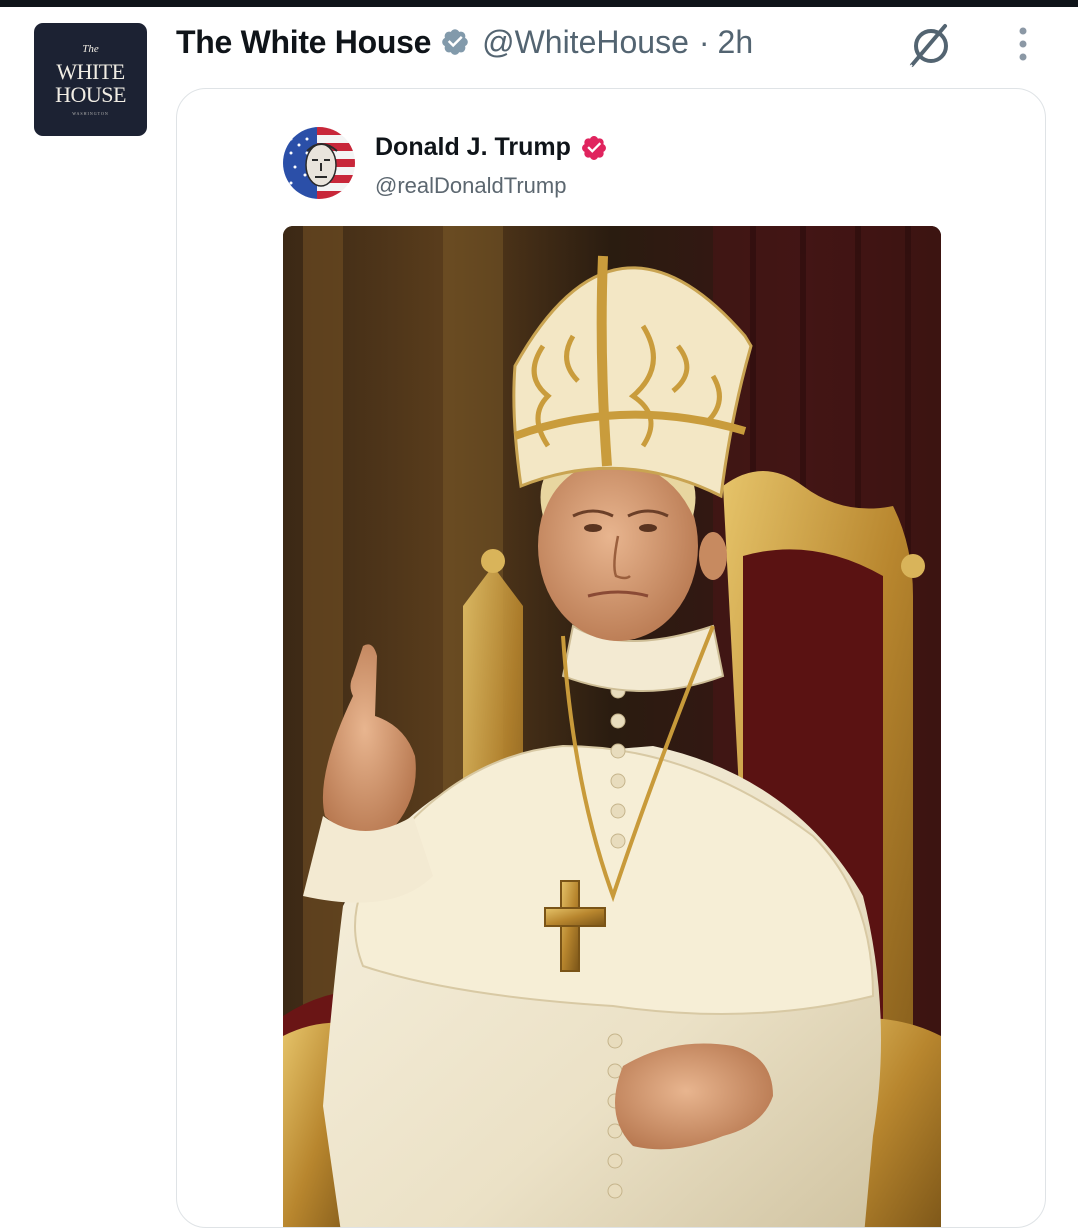 This screenshot has width=1078, height=1228. I want to click on avatar-text-washington: WASHINGTON, so click(90, 113).